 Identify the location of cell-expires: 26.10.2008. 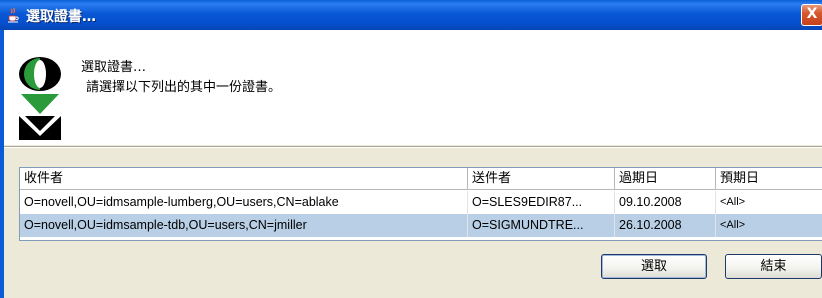
(665, 225).